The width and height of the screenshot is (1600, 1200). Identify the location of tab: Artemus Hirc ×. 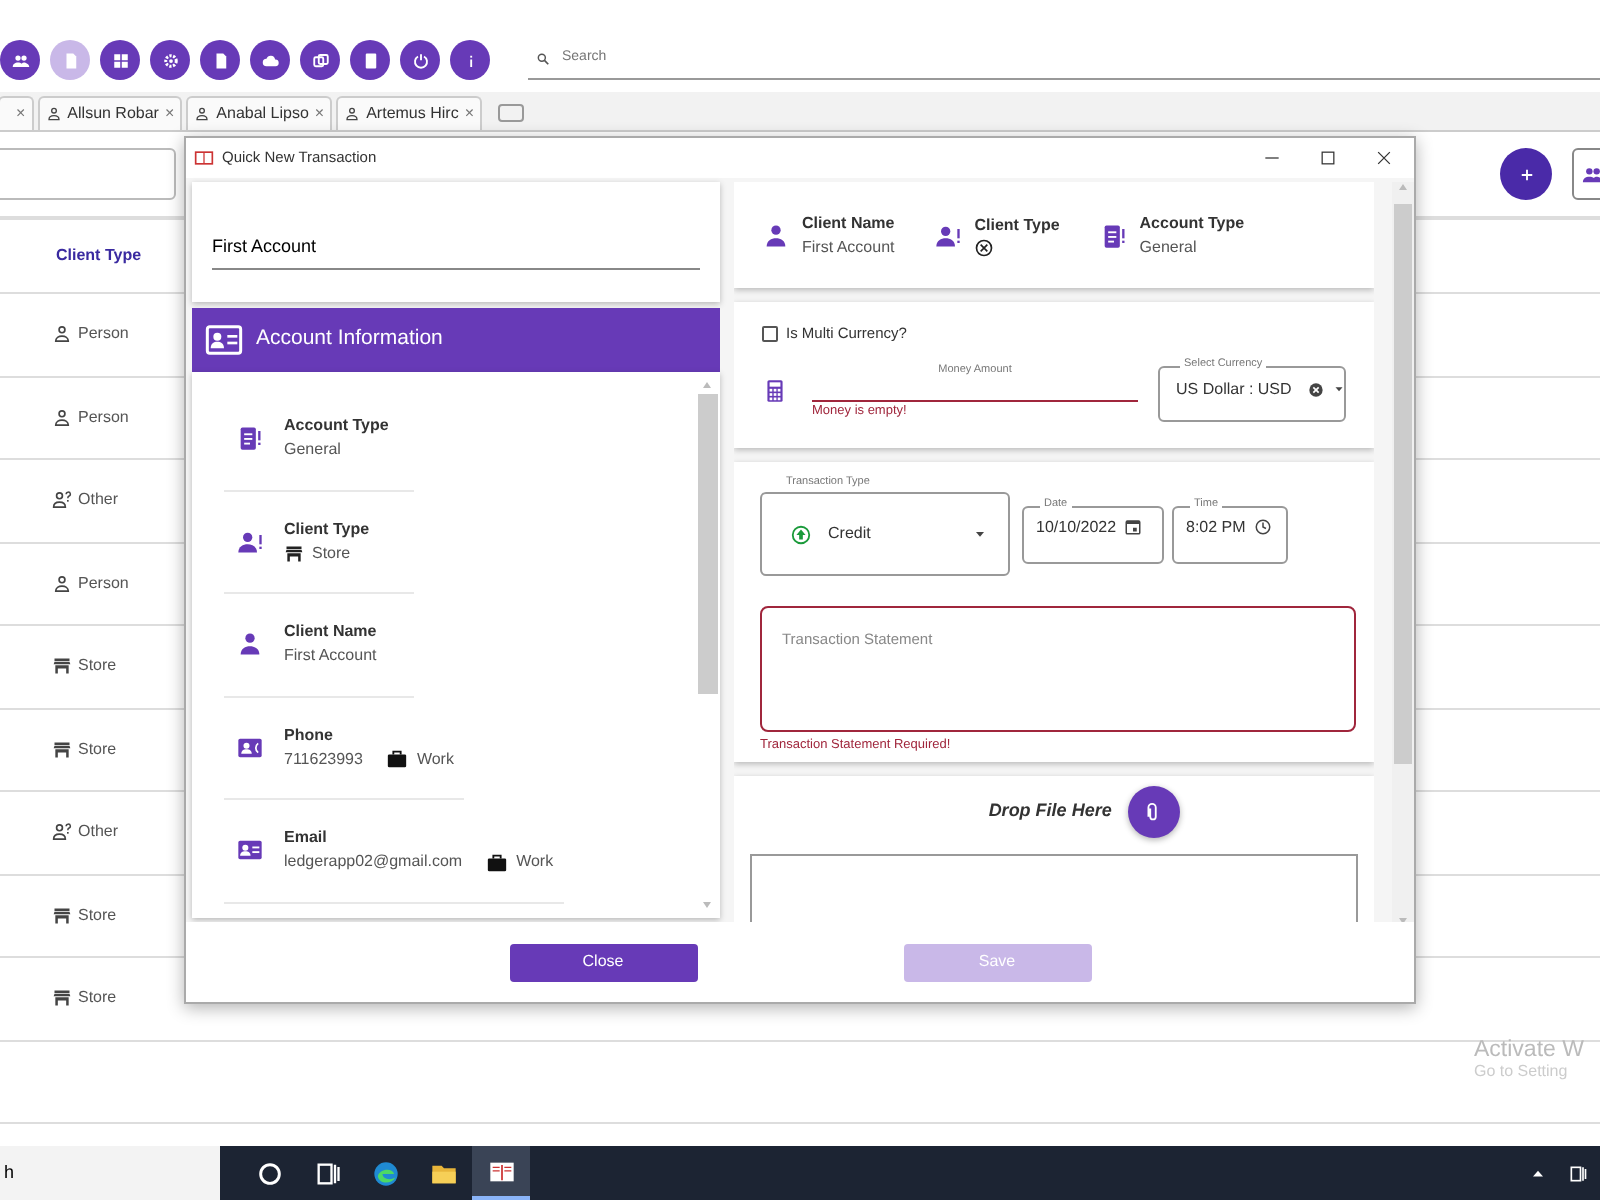
(409, 113).